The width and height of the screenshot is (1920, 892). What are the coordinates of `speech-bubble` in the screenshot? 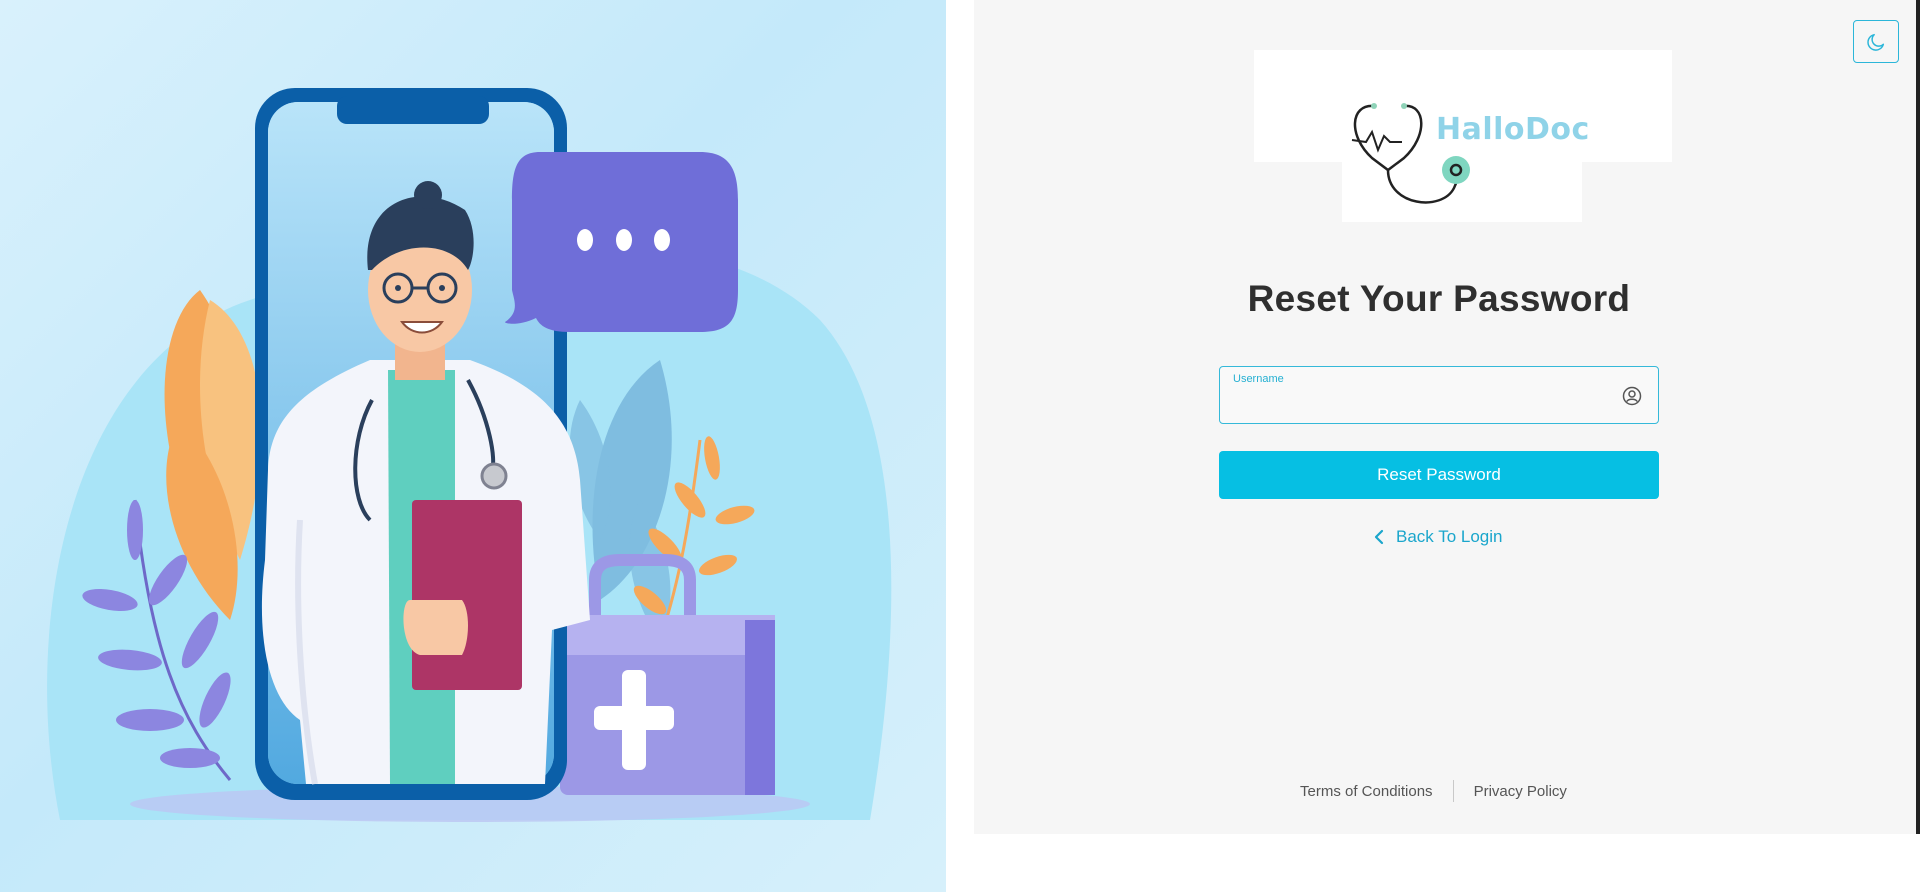 It's located at (621, 242).